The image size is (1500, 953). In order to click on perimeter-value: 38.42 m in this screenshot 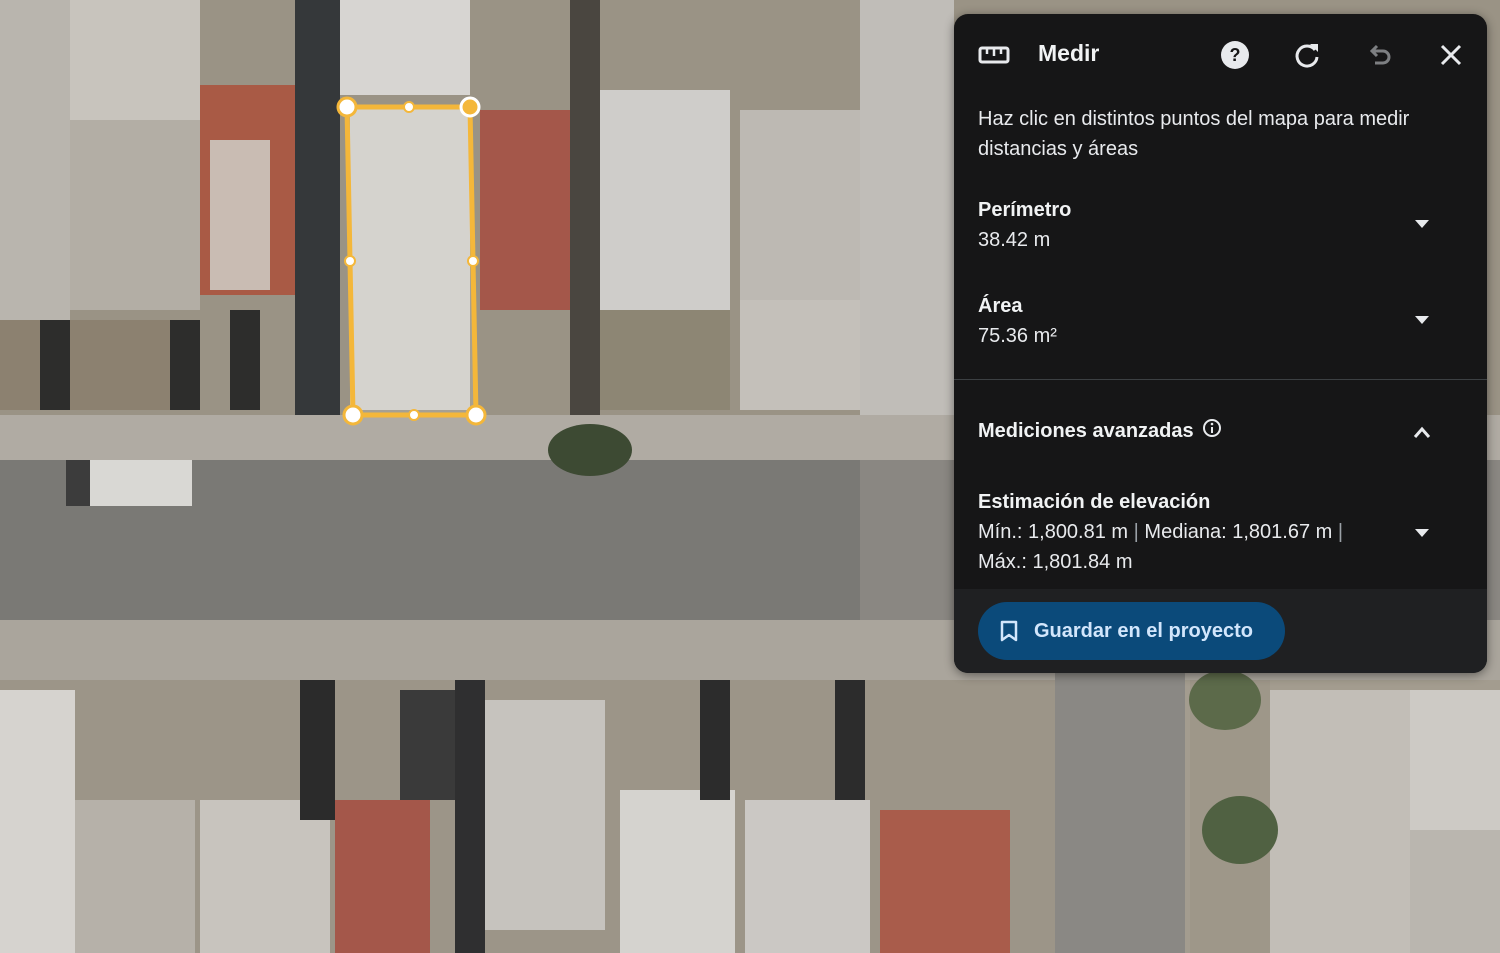, I will do `click(1014, 240)`.